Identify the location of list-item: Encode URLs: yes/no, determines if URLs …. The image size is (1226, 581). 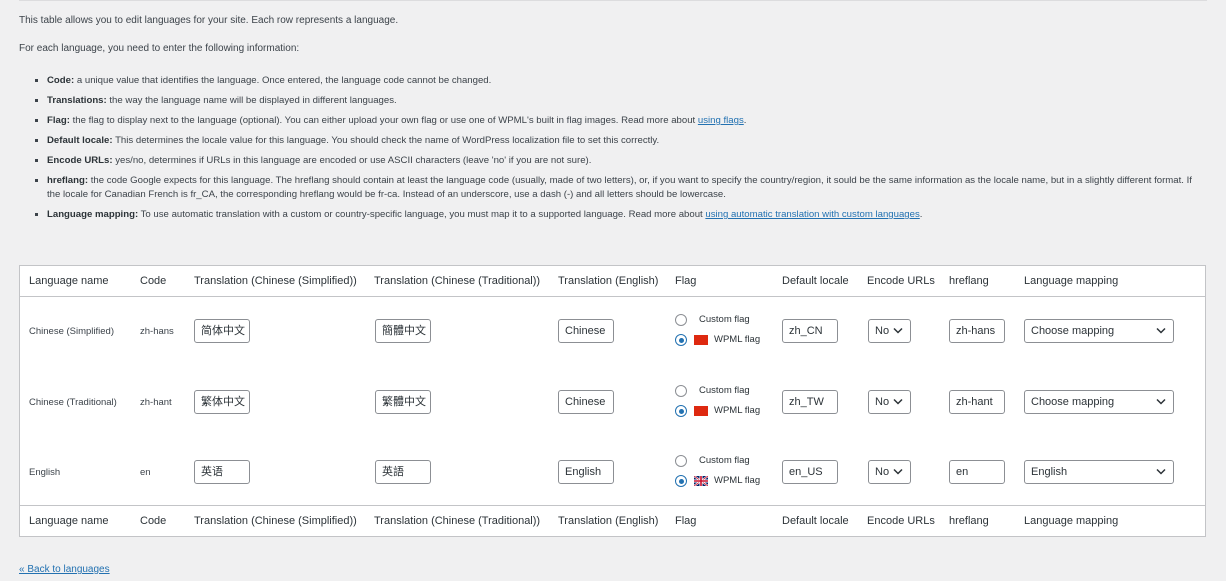
(627, 161).